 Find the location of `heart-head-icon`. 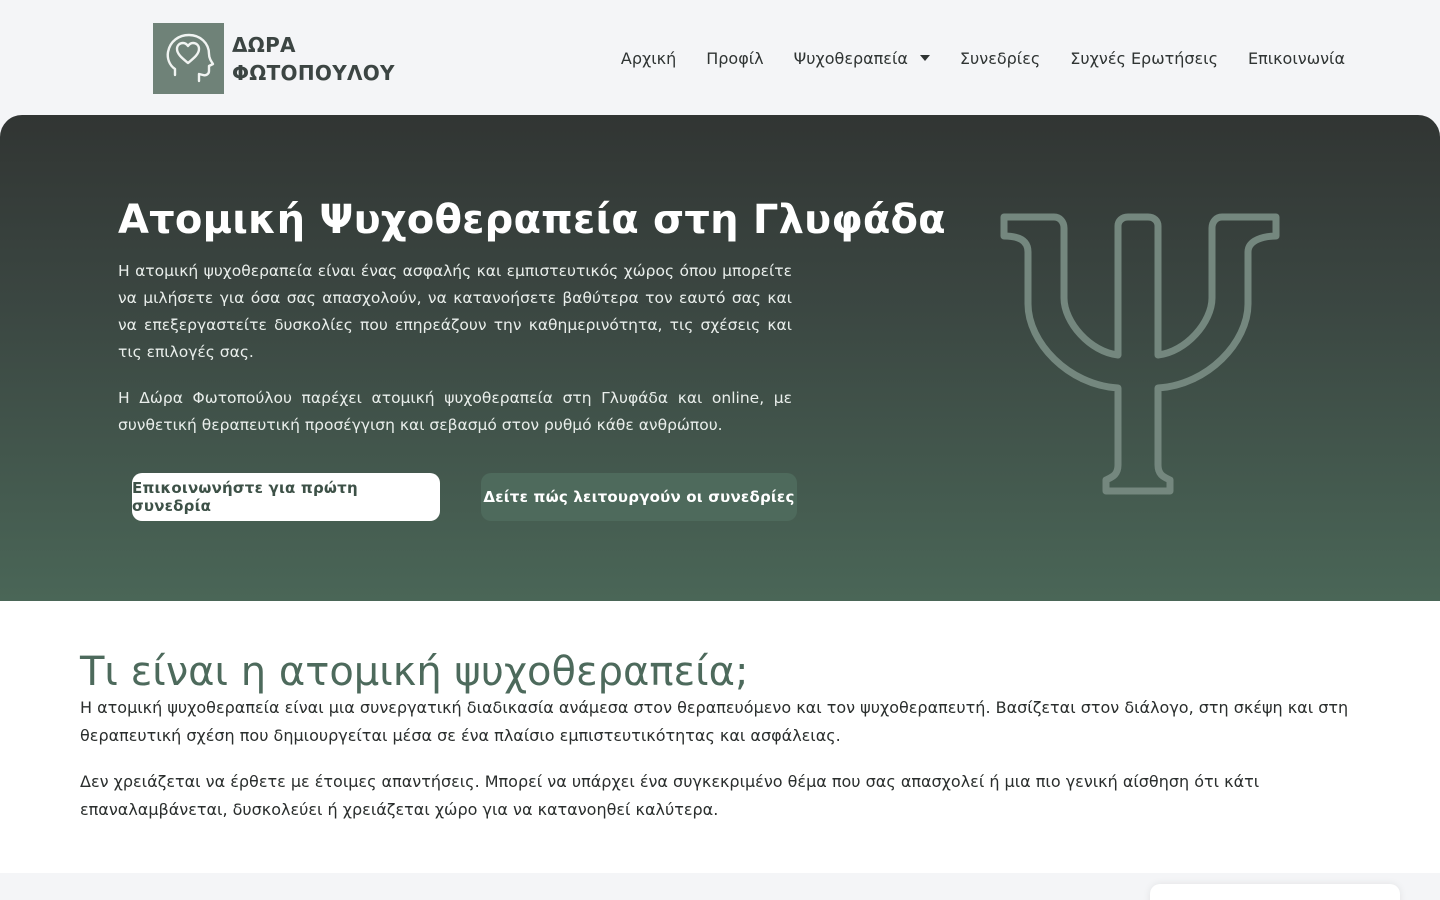

heart-head-icon is located at coordinates (188, 58).